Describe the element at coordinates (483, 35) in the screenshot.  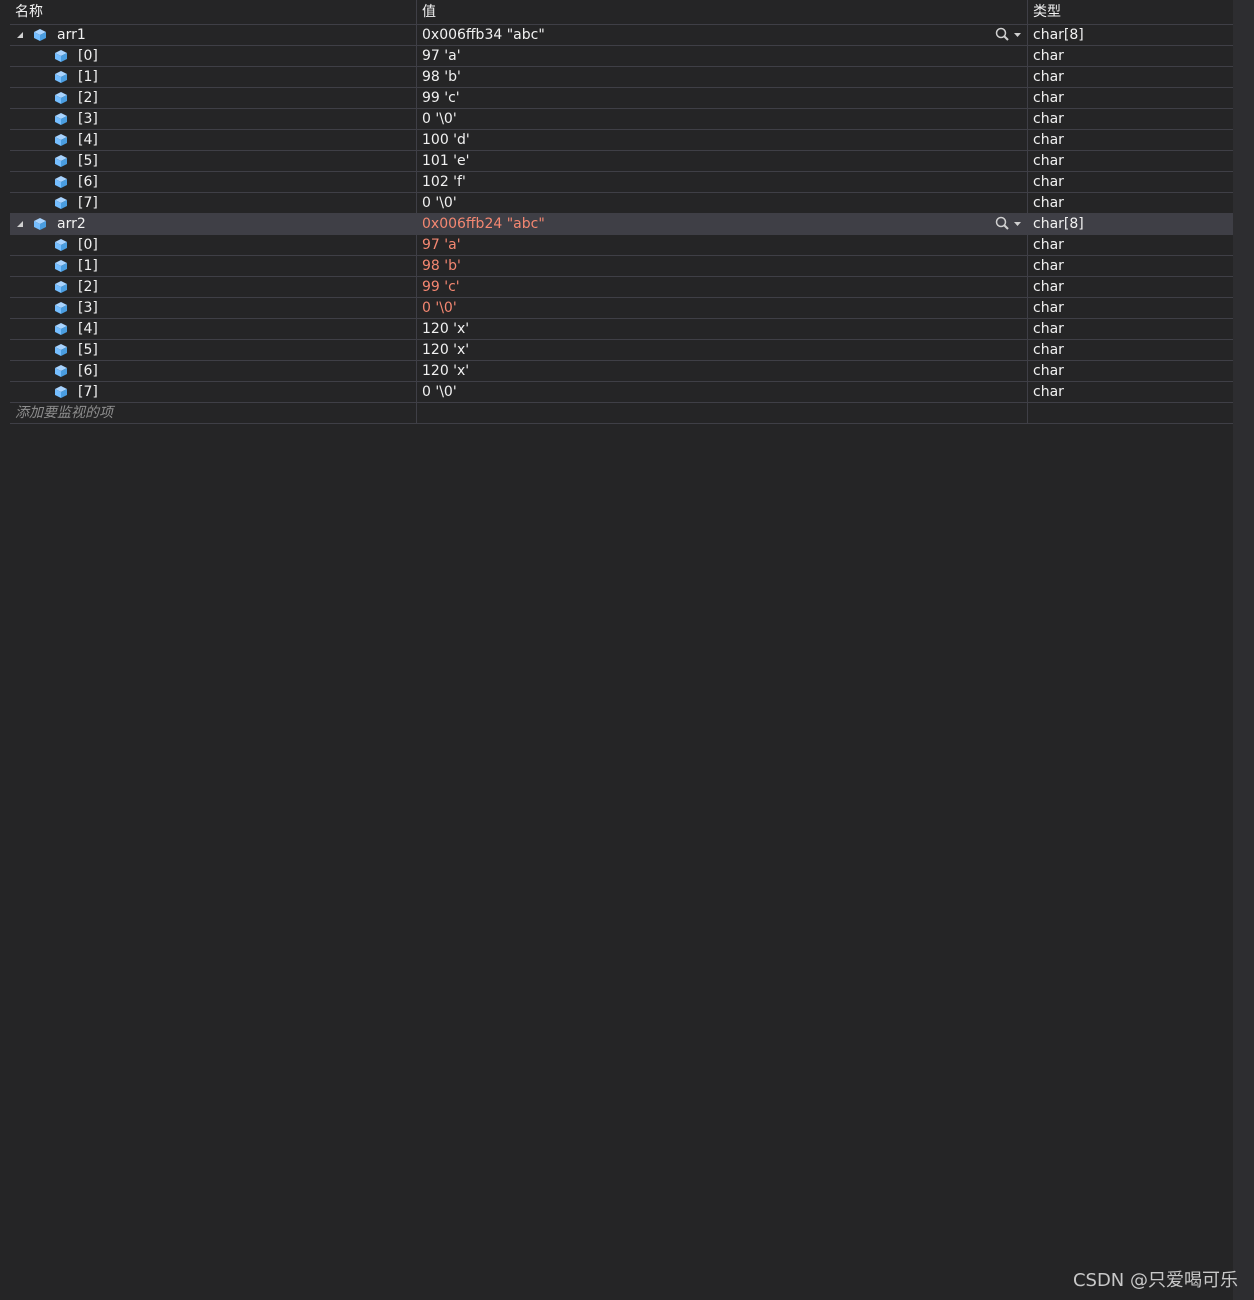
I see `variable-value: 0x006ffb34 "abc"` at that location.